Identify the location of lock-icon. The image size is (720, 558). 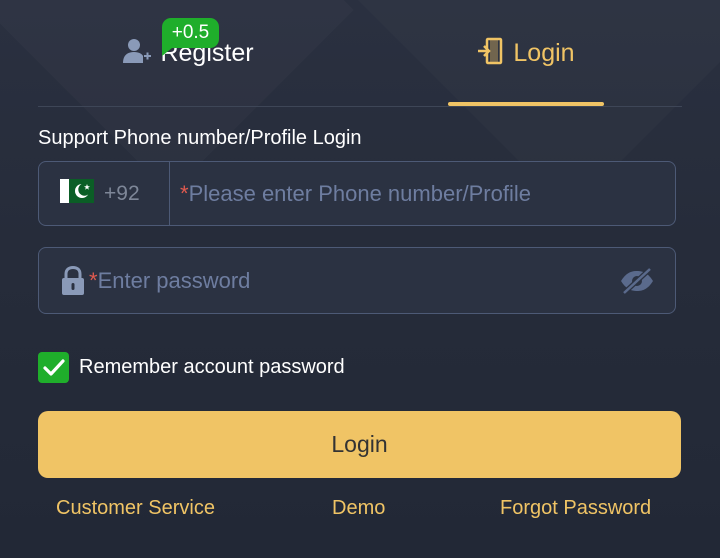
(73, 280).